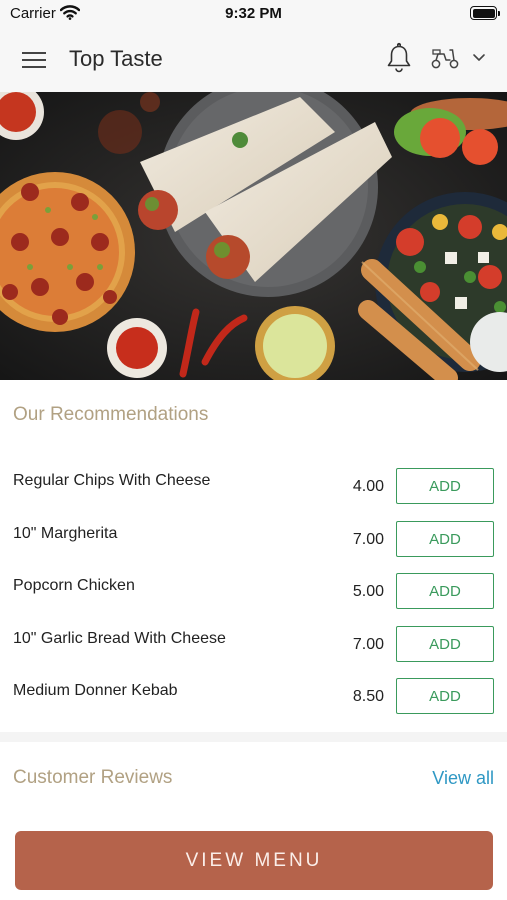  What do you see at coordinates (95, 690) in the screenshot?
I see `item-name: Medium Donner Kebab` at bounding box center [95, 690].